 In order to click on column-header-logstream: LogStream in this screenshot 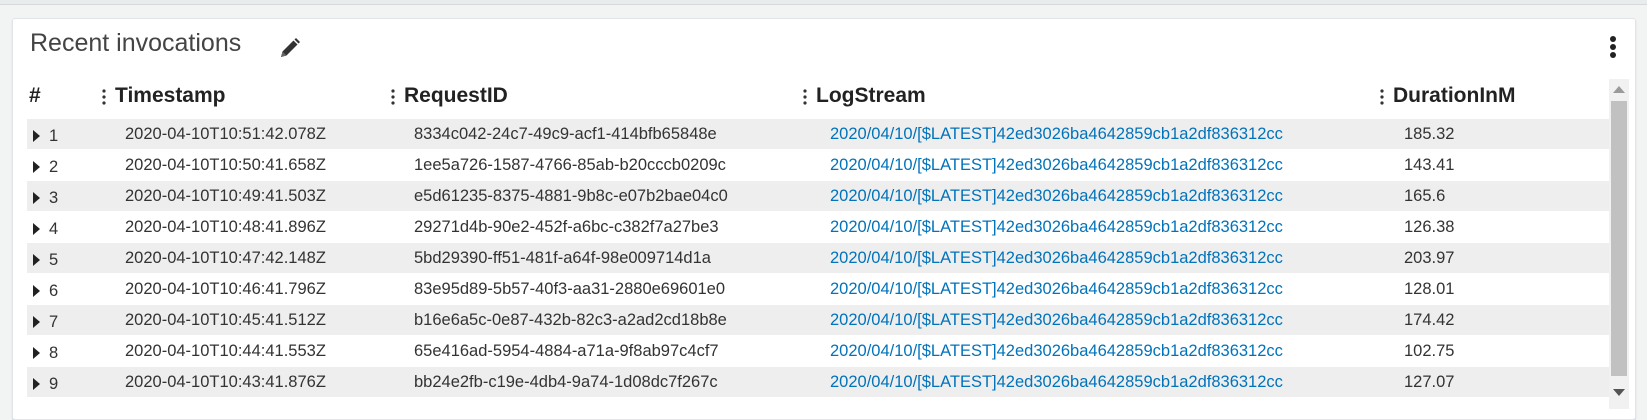, I will do `click(864, 99)`.